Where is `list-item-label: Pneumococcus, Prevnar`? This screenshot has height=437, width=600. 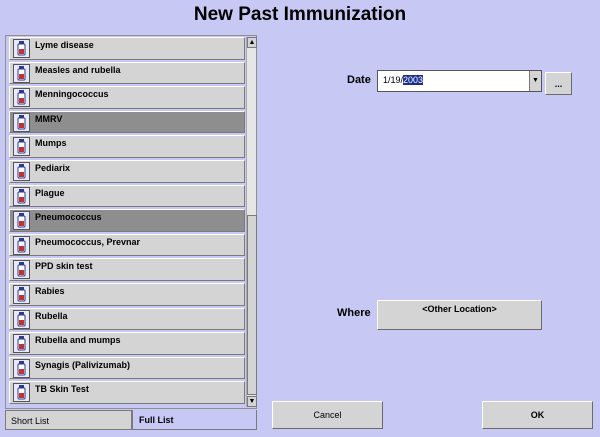 list-item-label: Pneumococcus, Prevnar is located at coordinates (88, 241).